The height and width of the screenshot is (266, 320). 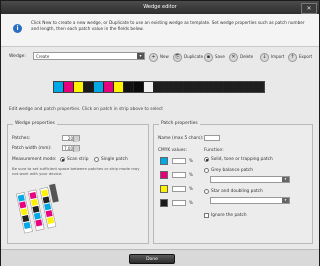 I want to click on duplicate-button-label: Duplicate, so click(x=194, y=56).